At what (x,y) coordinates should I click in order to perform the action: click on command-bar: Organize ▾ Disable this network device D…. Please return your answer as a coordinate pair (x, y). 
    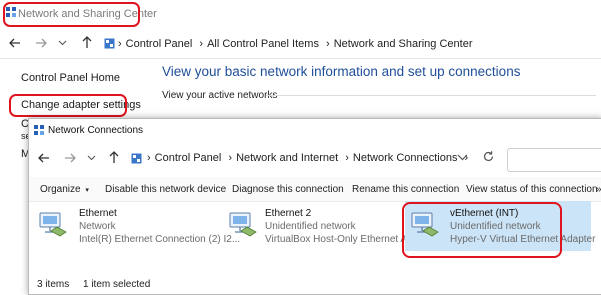
    Looking at the image, I should click on (315, 189).